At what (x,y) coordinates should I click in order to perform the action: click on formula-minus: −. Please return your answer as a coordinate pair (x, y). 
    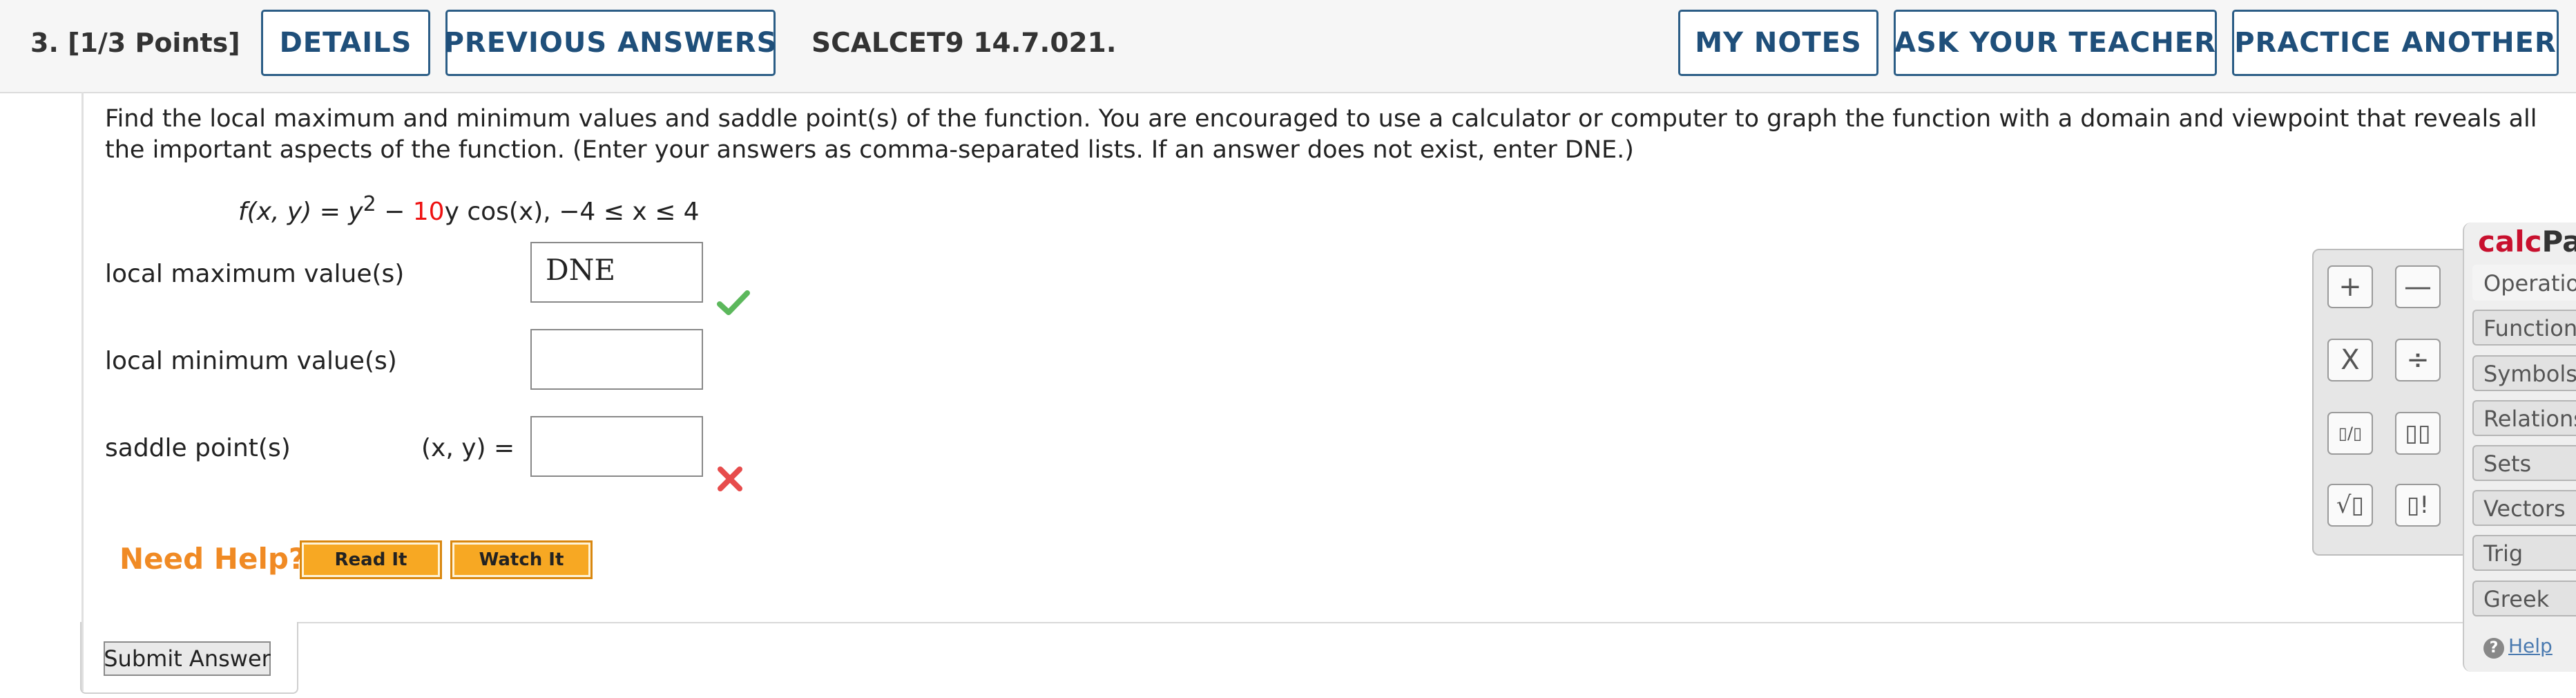
    Looking at the image, I should click on (394, 212).